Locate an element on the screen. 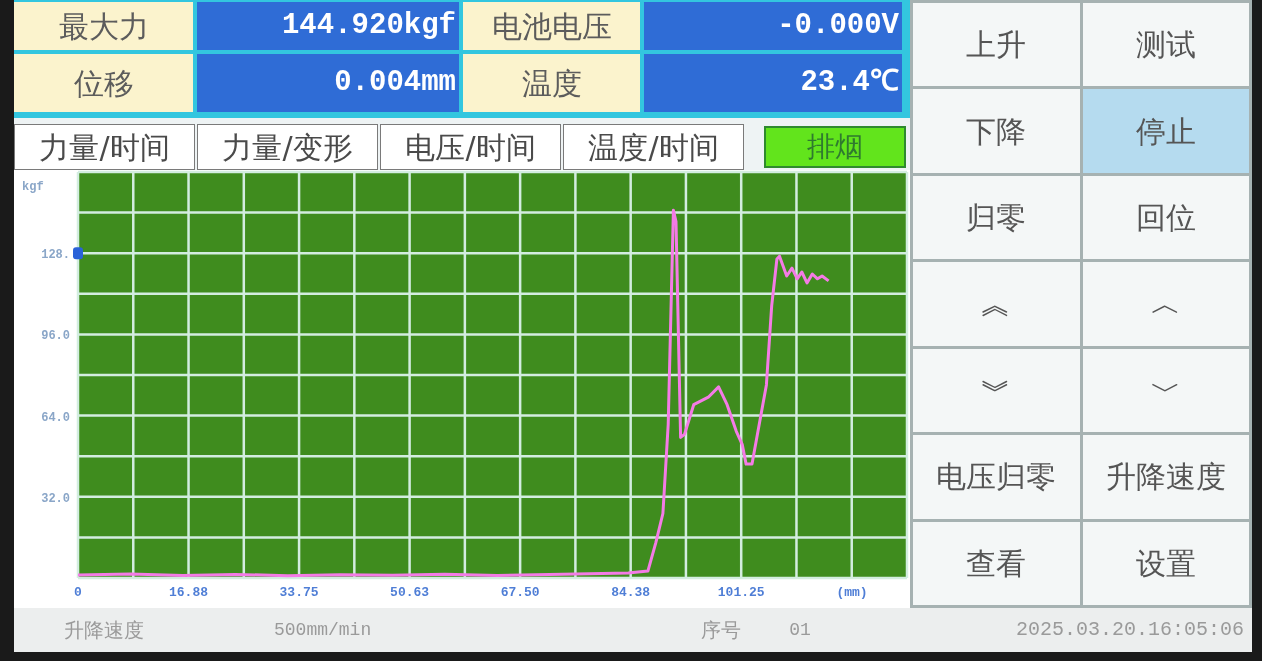  x-tick-label: 0 is located at coordinates (78, 592).